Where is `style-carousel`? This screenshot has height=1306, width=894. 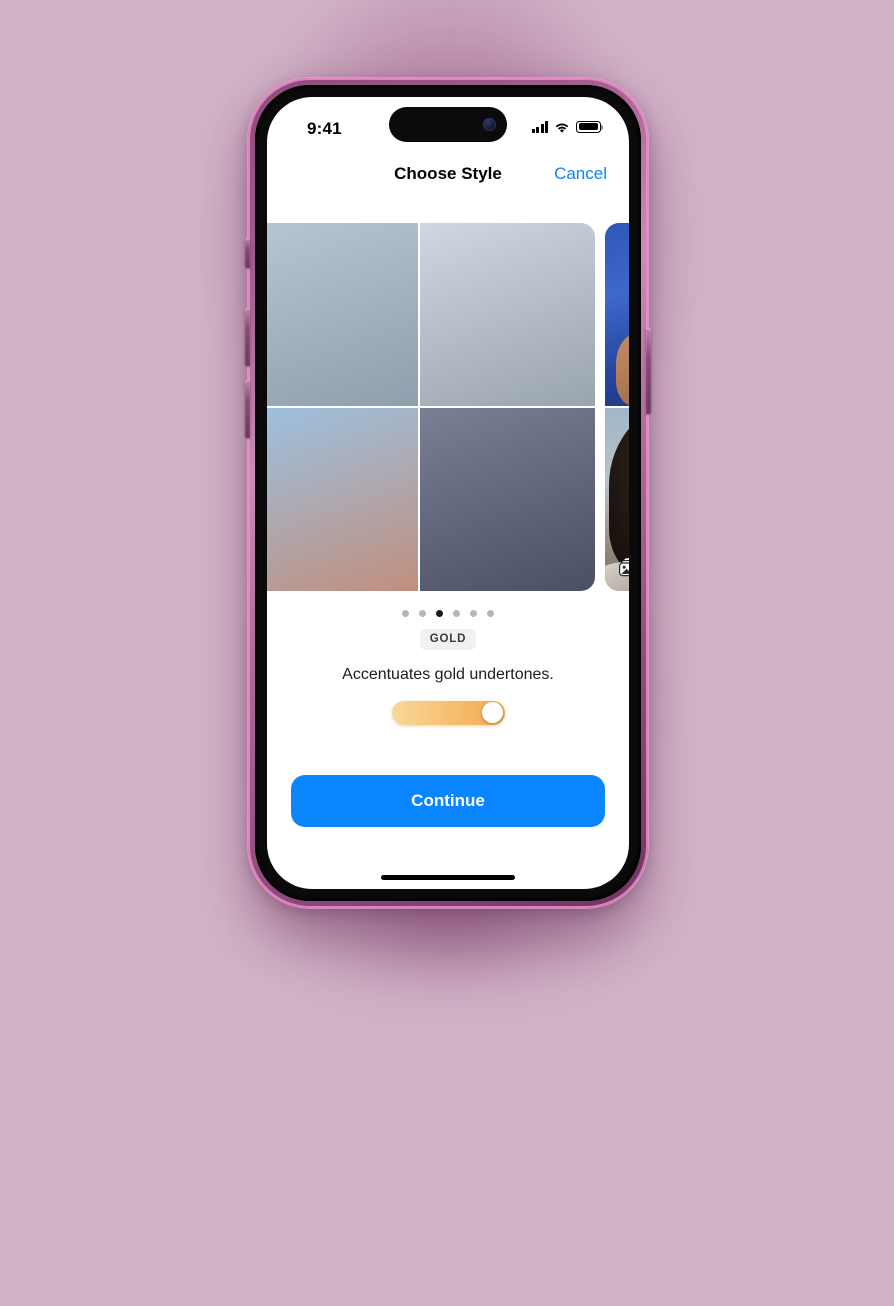 style-carousel is located at coordinates (448, 407).